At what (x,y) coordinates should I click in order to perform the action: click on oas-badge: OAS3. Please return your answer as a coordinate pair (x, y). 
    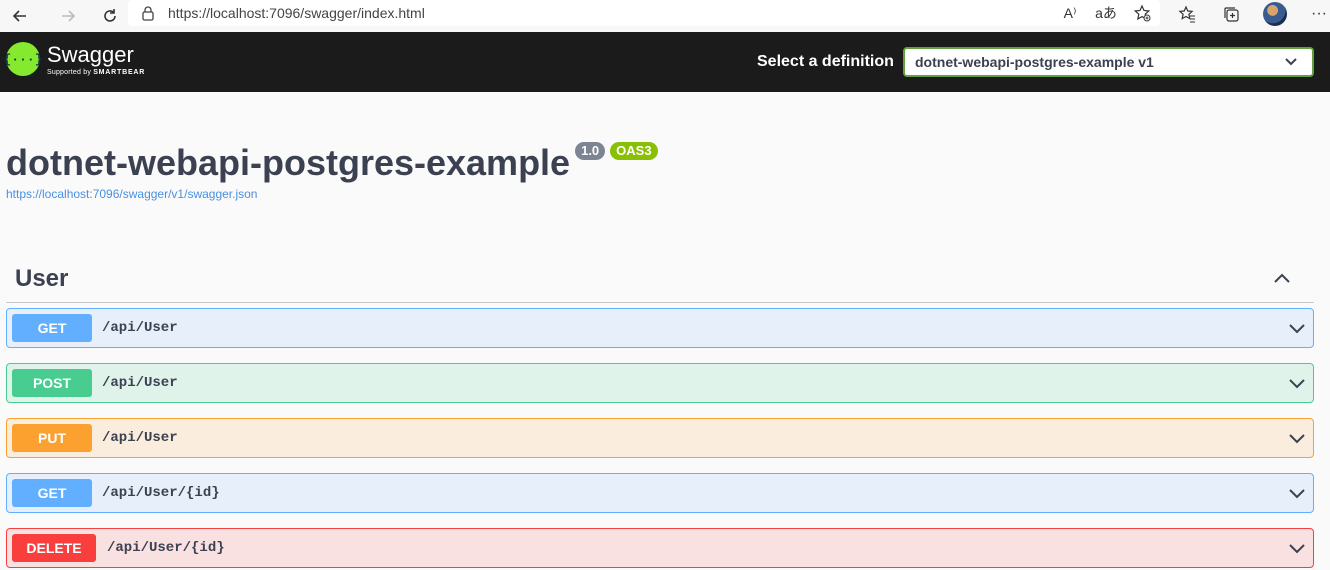
    Looking at the image, I should click on (634, 151).